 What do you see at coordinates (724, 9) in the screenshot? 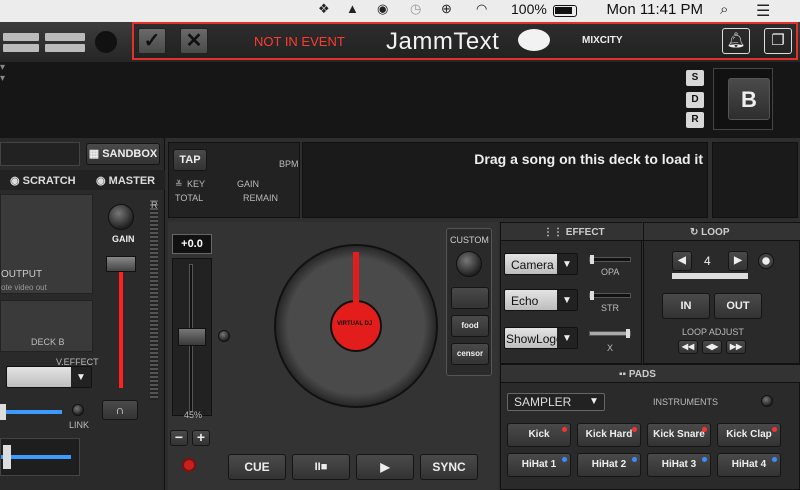
I see `spotlight-icon: ⌕` at bounding box center [724, 9].